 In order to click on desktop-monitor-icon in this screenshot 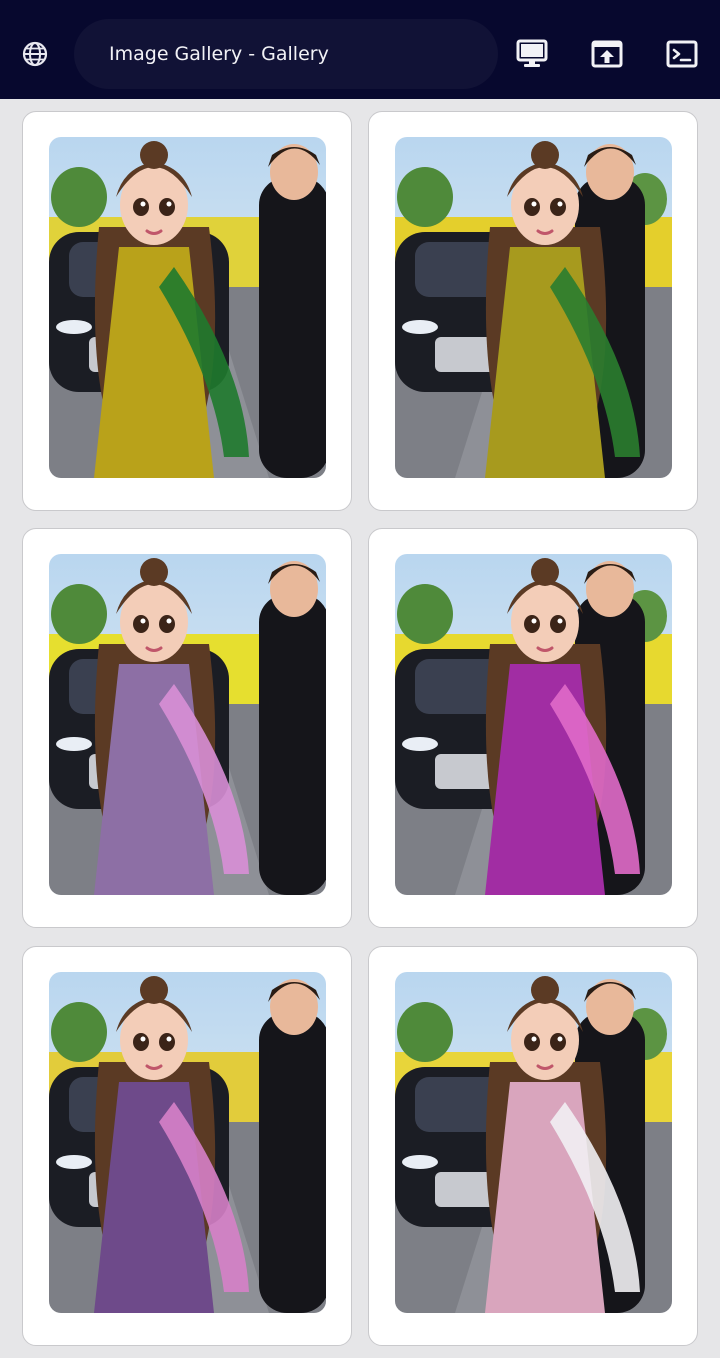, I will do `click(532, 54)`.